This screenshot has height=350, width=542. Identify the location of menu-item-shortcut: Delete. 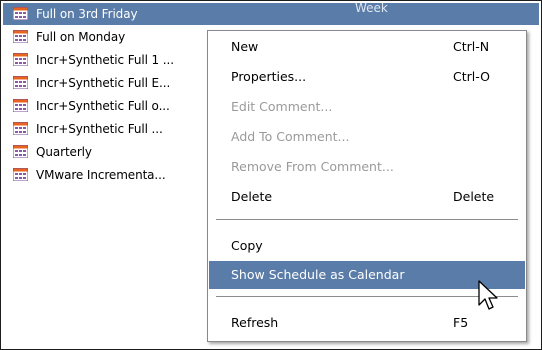
(474, 196).